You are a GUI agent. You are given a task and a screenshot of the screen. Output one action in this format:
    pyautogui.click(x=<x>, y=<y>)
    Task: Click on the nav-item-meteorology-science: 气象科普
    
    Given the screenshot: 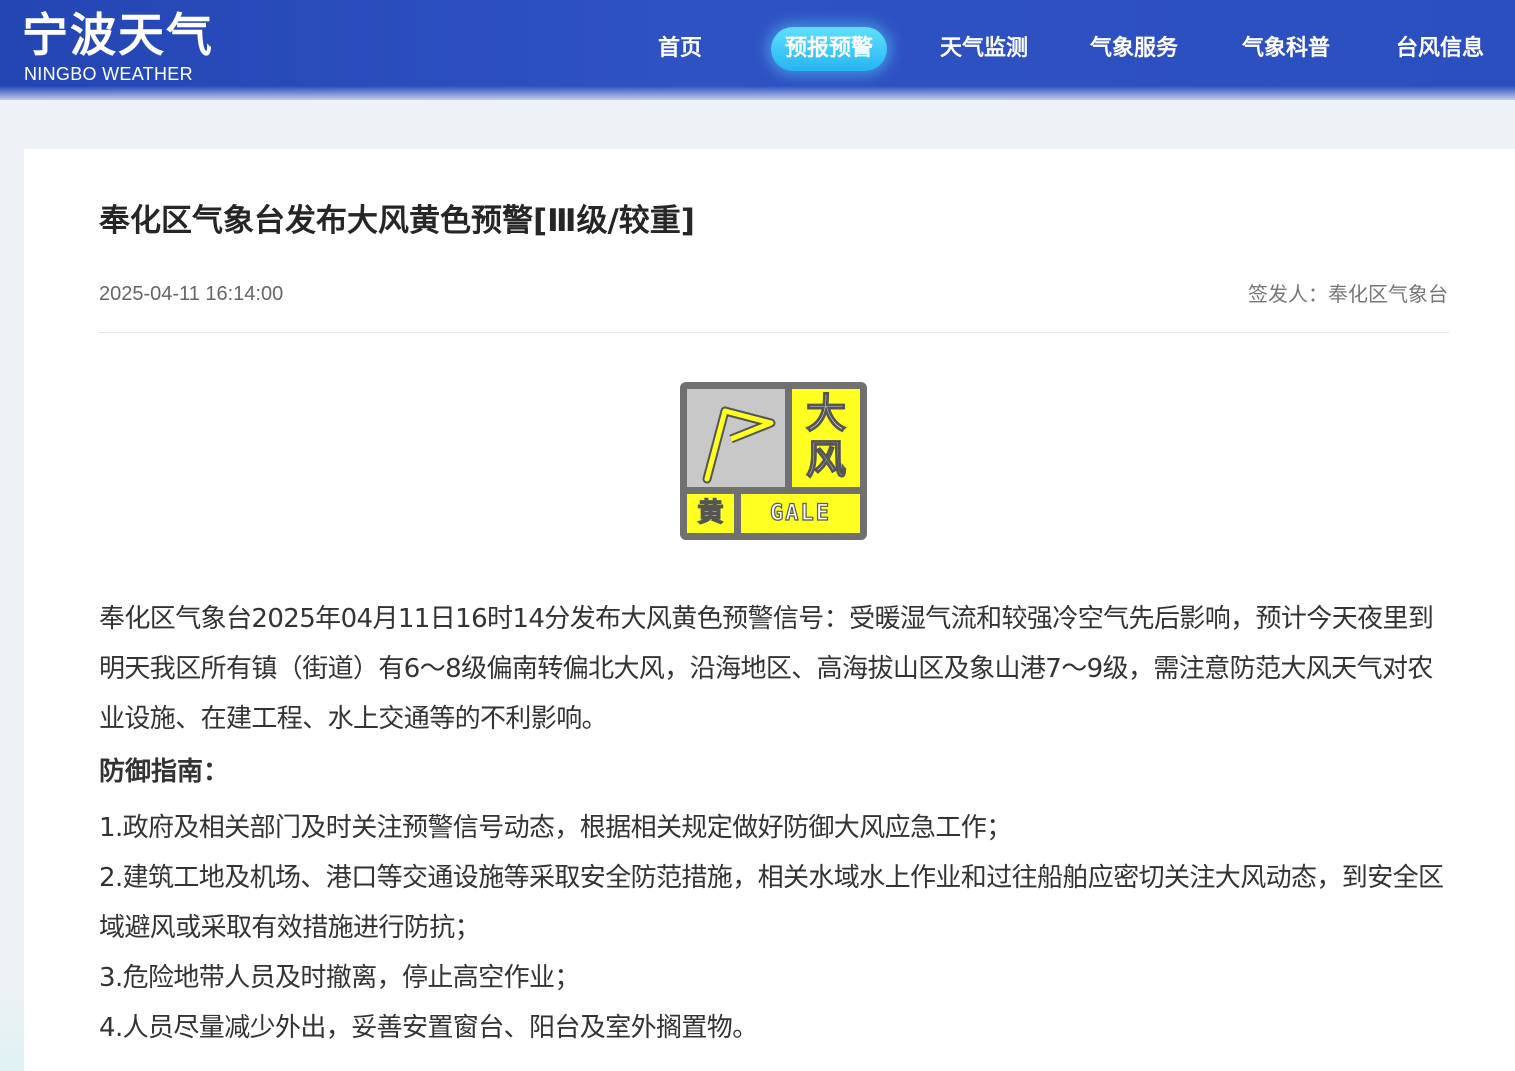 What is the action you would take?
    pyautogui.click(x=1286, y=49)
    